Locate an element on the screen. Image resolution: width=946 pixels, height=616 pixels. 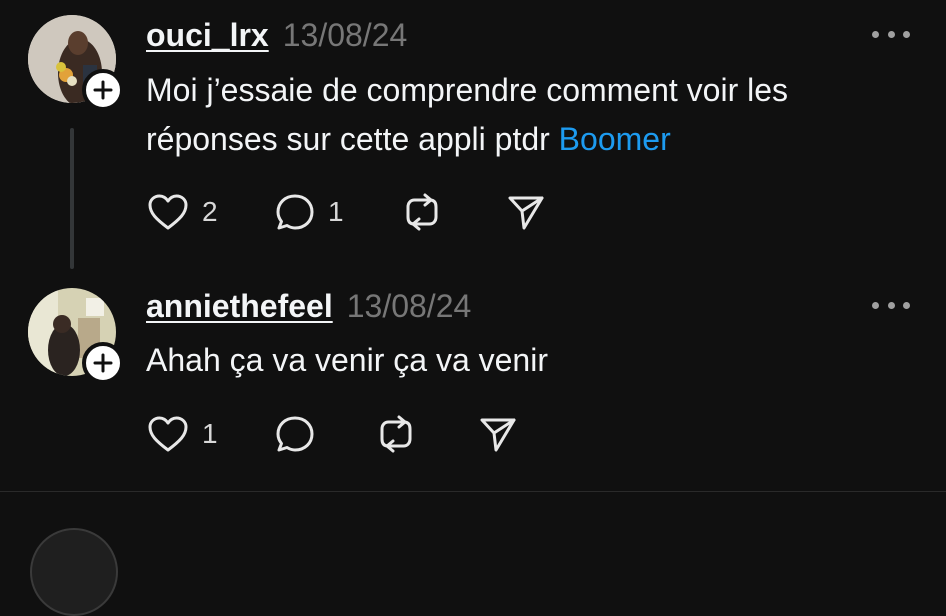
post-body: Ahah ça va venir ça va venir is located at coordinates (531, 360).